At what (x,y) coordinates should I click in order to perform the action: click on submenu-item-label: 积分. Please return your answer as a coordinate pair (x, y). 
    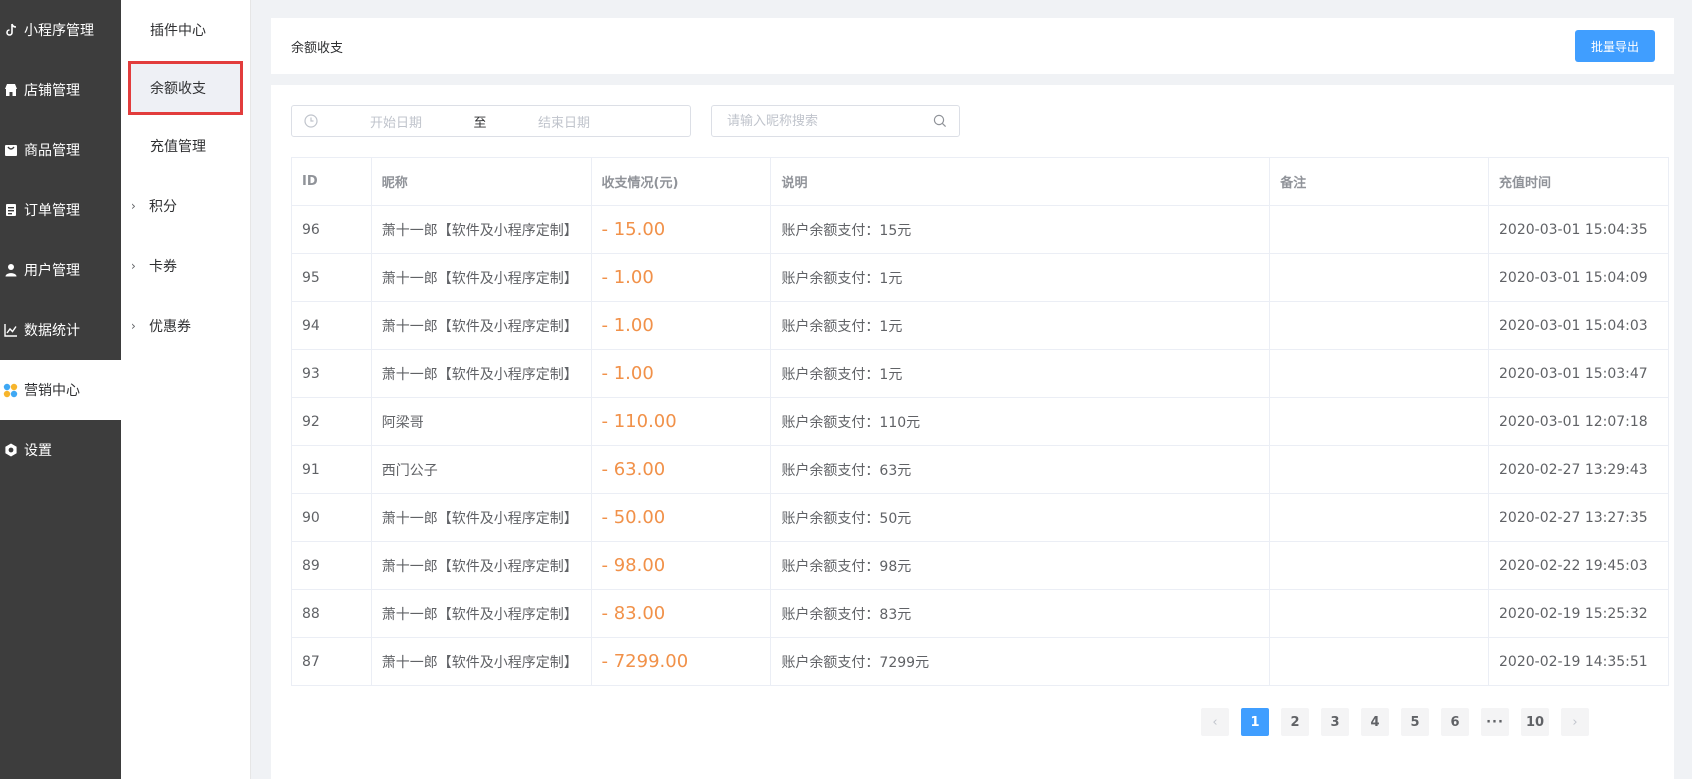
    Looking at the image, I should click on (163, 207).